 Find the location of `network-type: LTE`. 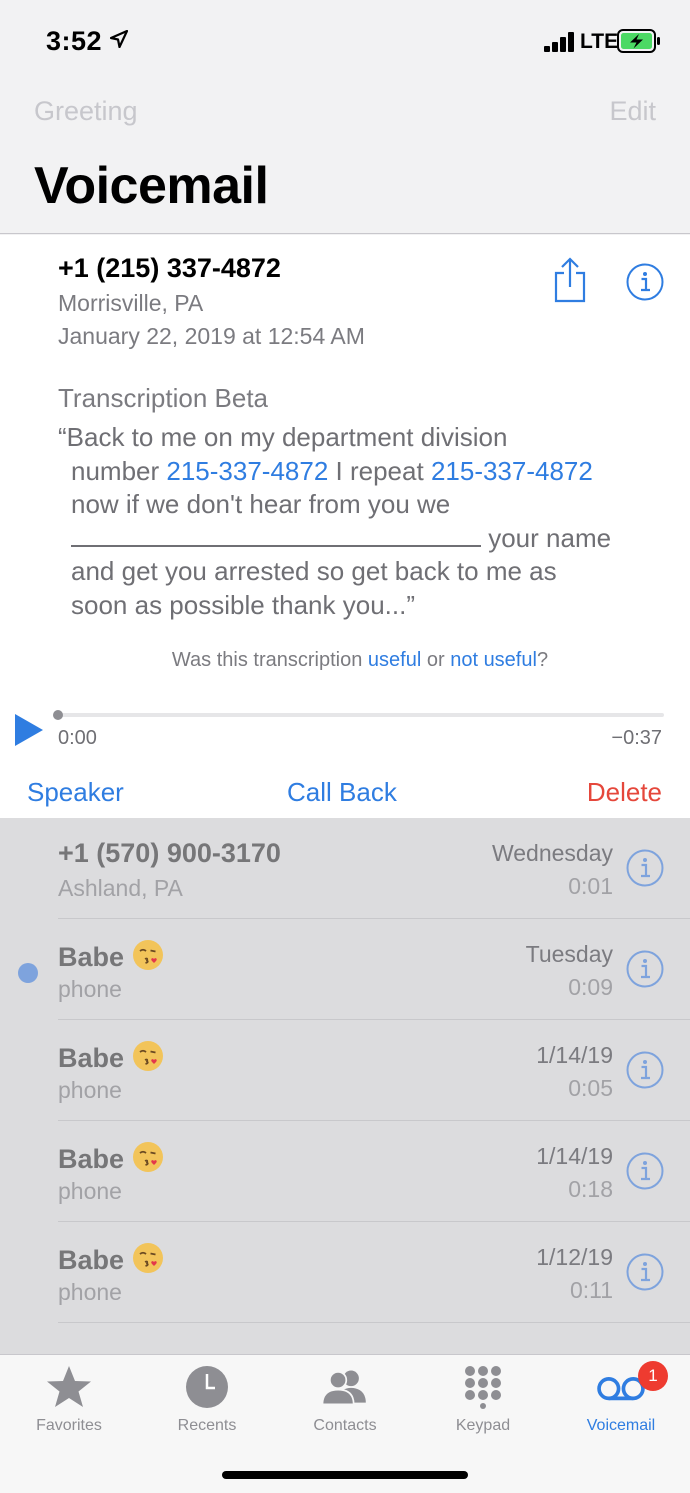

network-type: LTE is located at coordinates (599, 41).